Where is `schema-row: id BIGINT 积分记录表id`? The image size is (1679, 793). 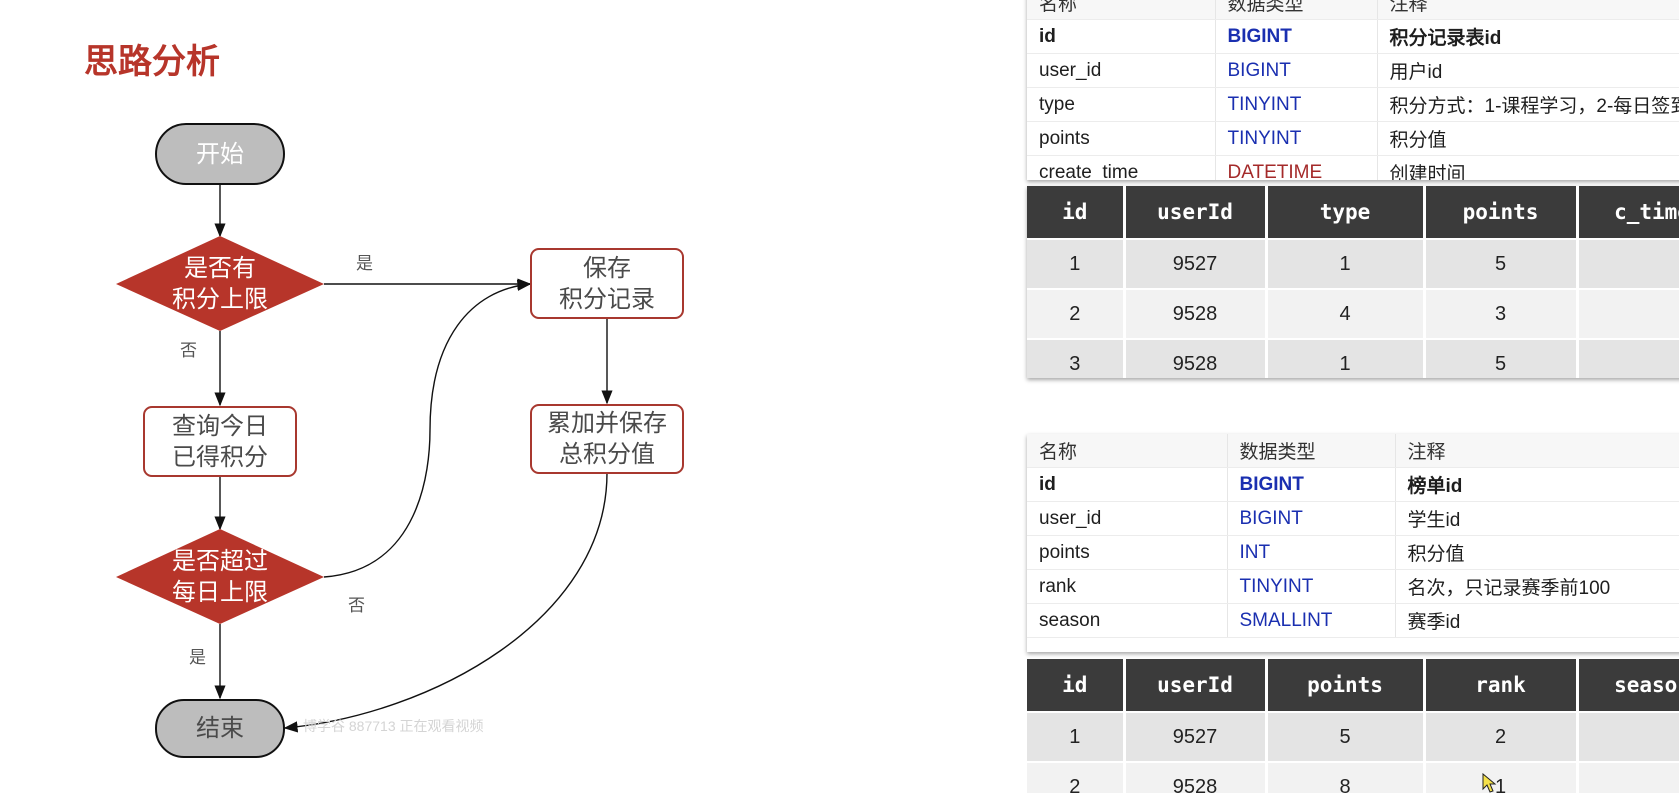
schema-row: id BIGINT 积分记录表id is located at coordinates (1353, 36).